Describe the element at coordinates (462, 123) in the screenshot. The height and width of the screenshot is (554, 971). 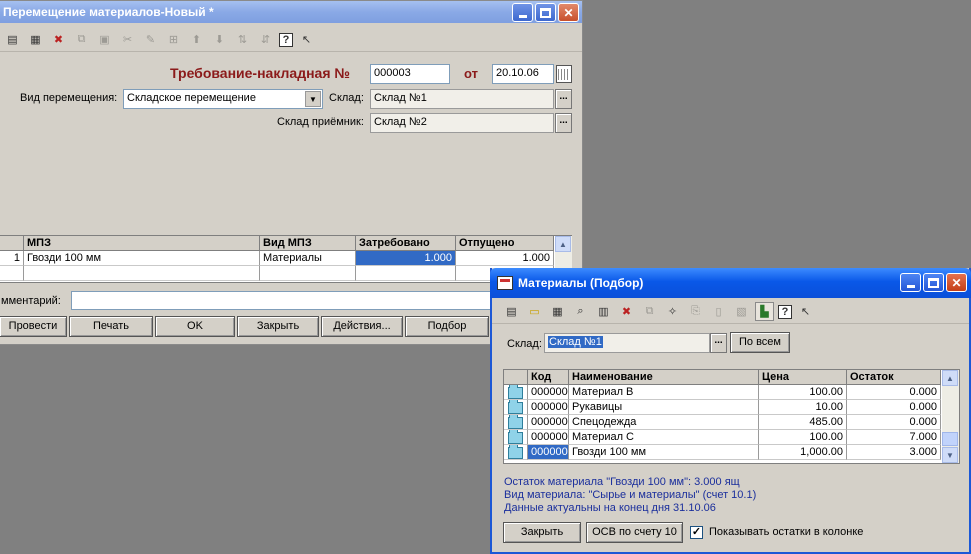
I see `receiver-warehouse-field: Склад №2` at that location.